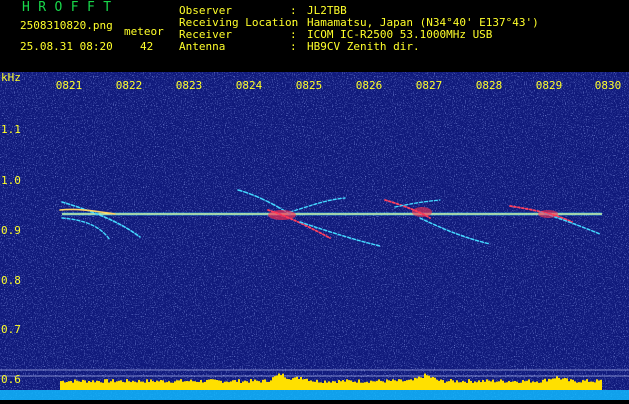 The image size is (629, 404). What do you see at coordinates (67, 7) in the screenshot?
I see `hrofft-logo: H R O F F T` at bounding box center [67, 7].